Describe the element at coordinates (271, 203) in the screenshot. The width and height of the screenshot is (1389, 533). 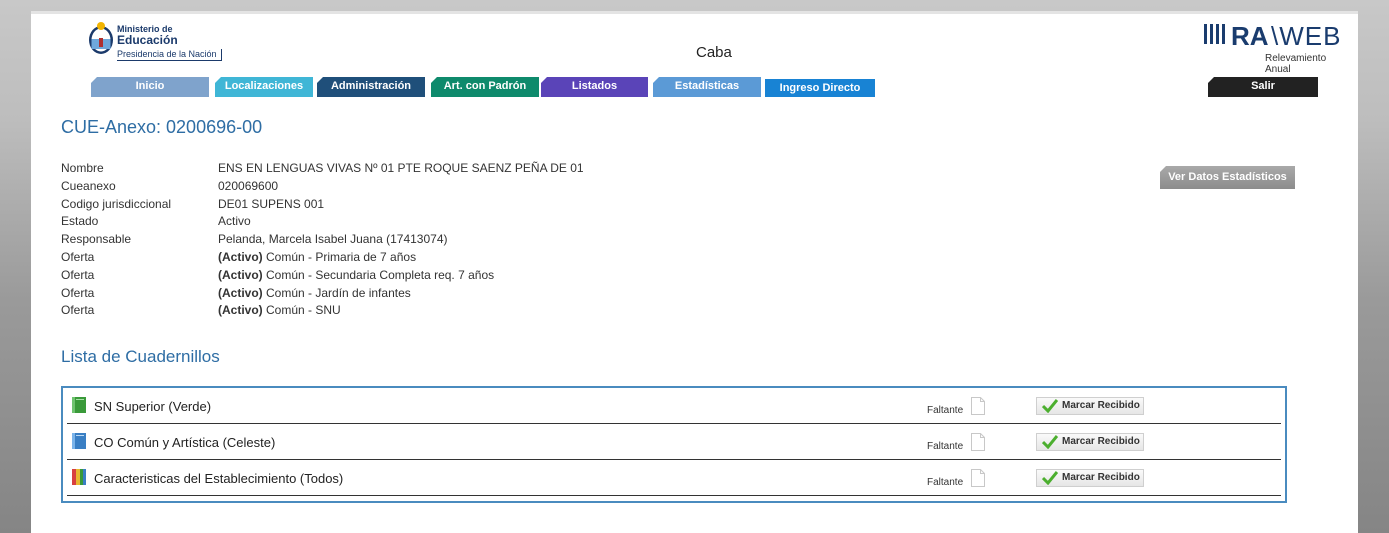
I see `info-value: DE01 SUPENS 001` at that location.